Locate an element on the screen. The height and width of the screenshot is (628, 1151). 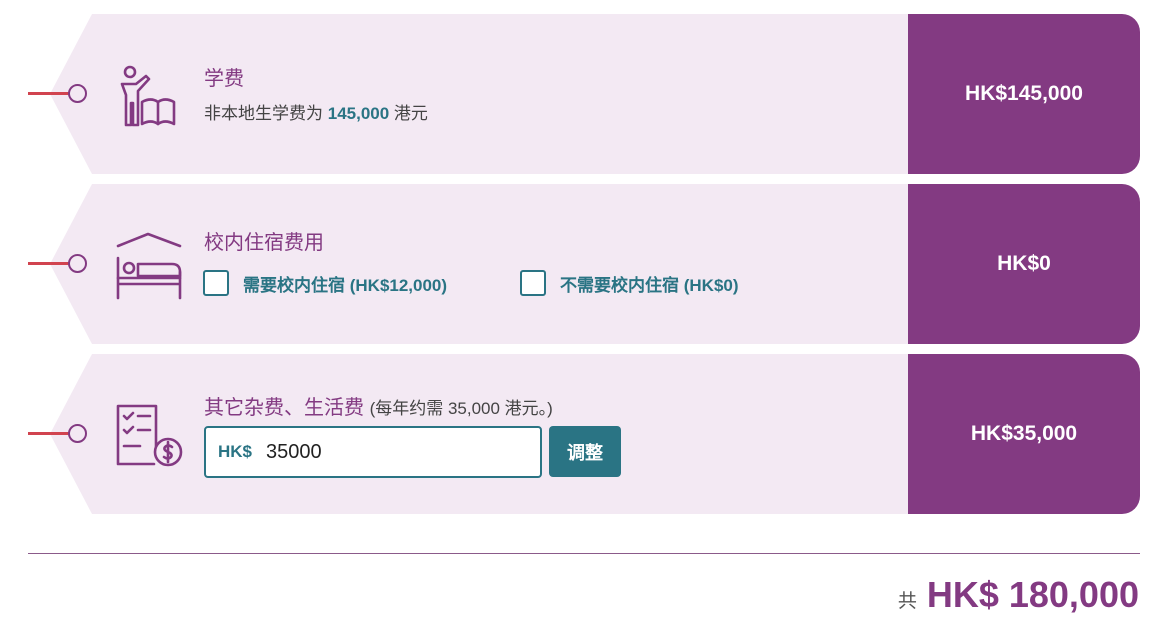
option-no-accommodation: 不需要校内住宿 (HK$0) is located at coordinates (629, 283).